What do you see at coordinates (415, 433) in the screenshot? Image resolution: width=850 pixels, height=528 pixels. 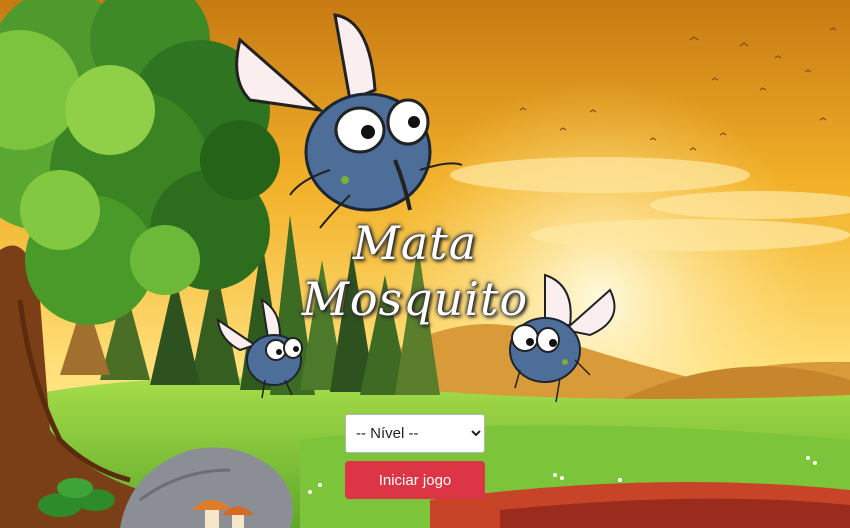 I see `level-select: -- Nível --` at bounding box center [415, 433].